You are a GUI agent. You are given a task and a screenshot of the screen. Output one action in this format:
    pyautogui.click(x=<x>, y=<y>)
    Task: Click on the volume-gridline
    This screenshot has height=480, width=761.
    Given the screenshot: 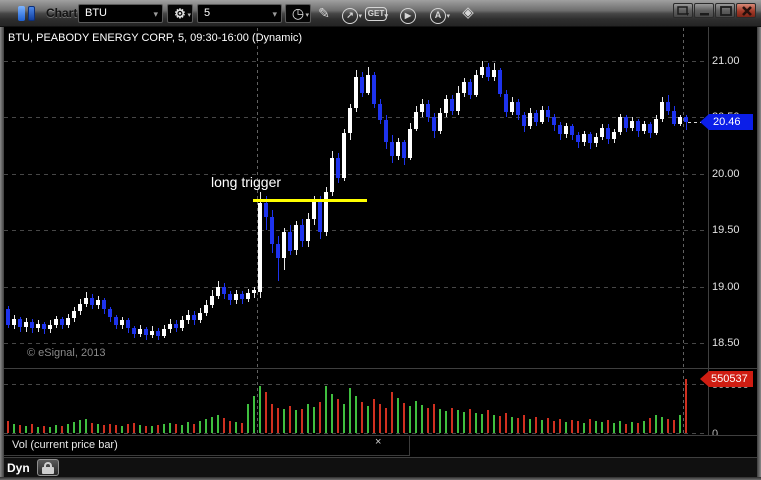 What is the action you would take?
    pyautogui.click(x=356, y=433)
    